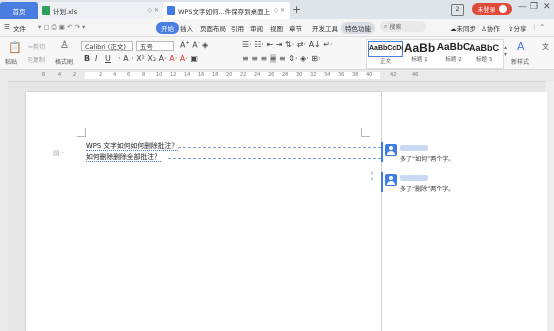 This screenshot has height=331, width=554. I want to click on ruler-number: 18, so click(215, 75).